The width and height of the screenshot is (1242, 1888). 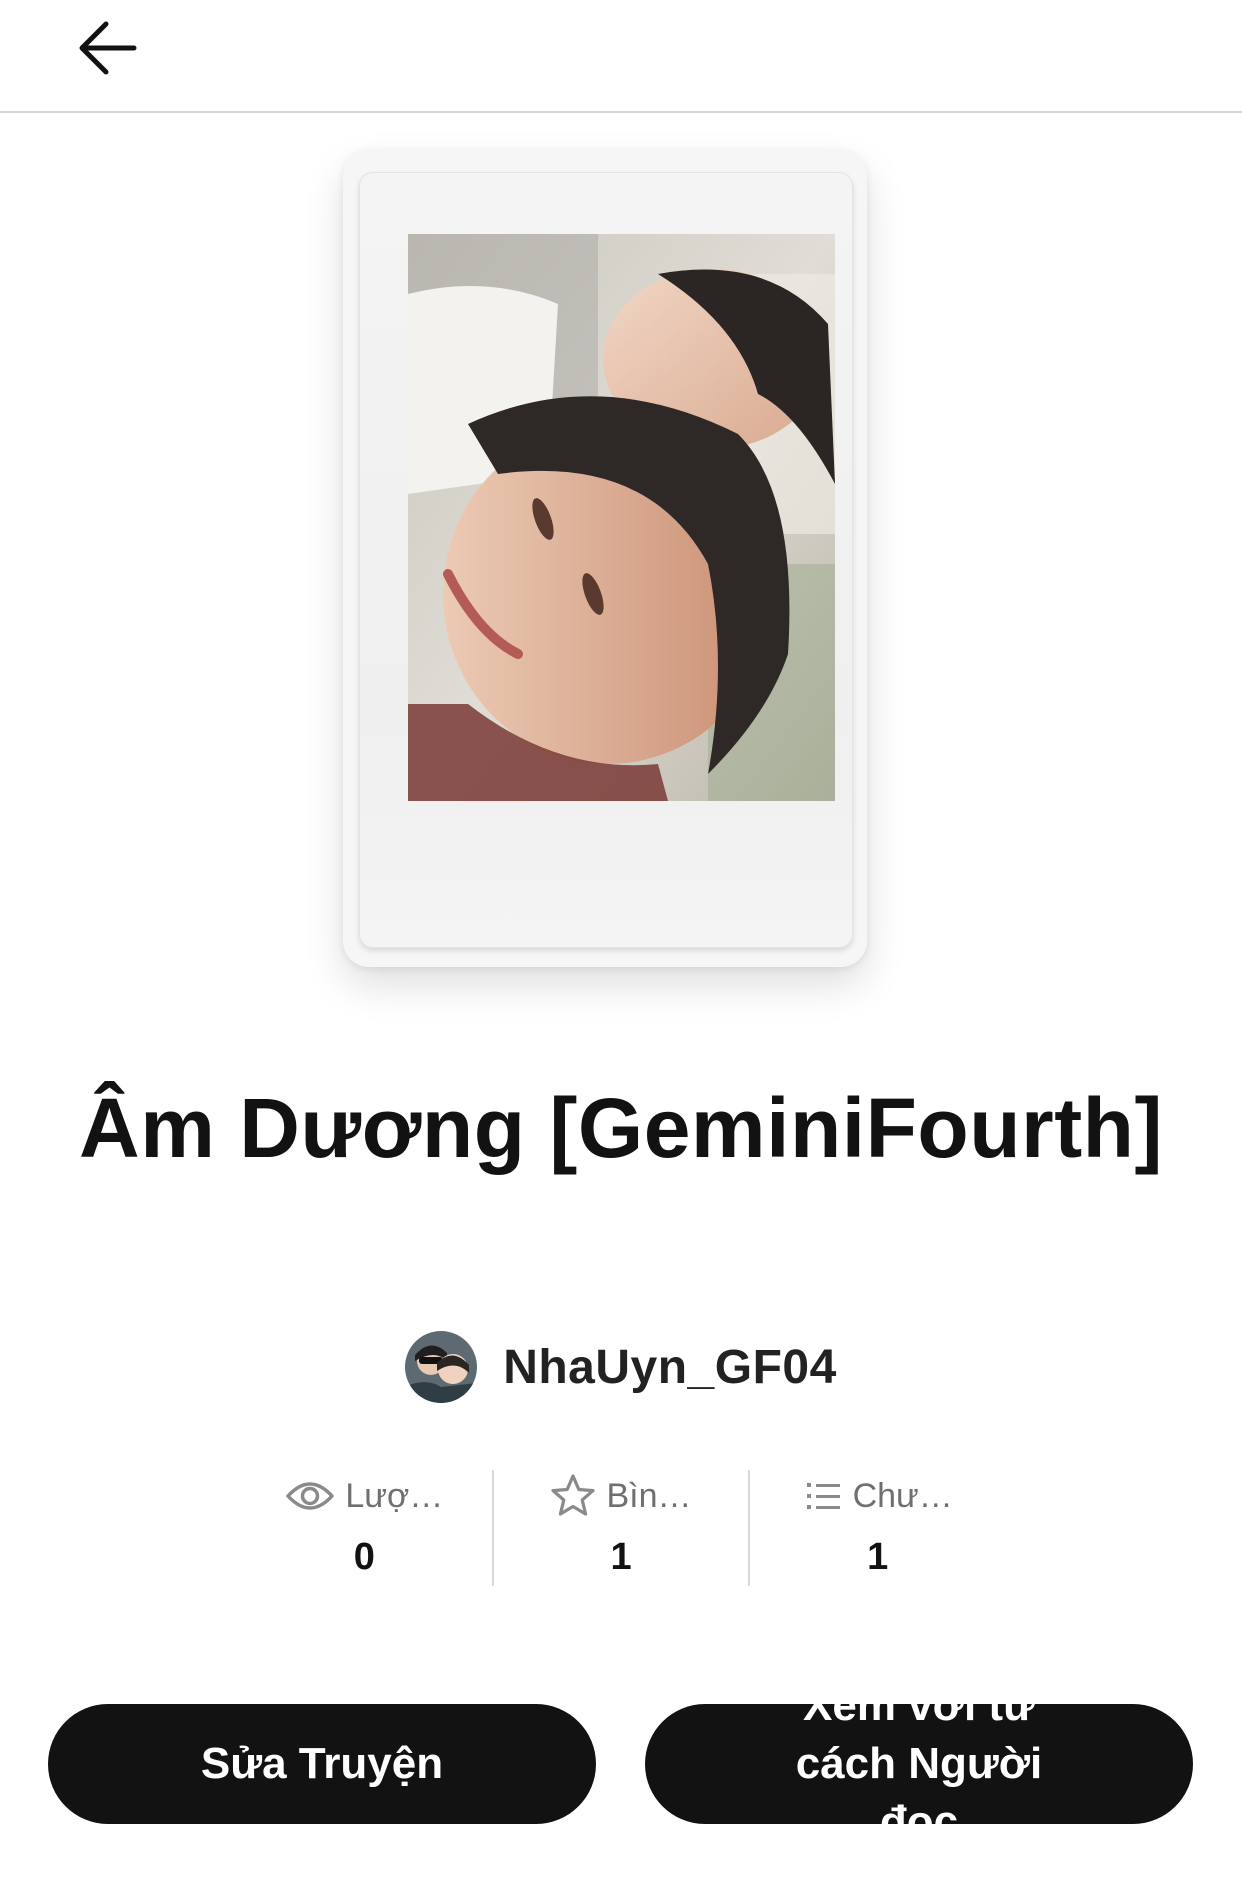 I want to click on author-avatar, so click(x=441, y=1367).